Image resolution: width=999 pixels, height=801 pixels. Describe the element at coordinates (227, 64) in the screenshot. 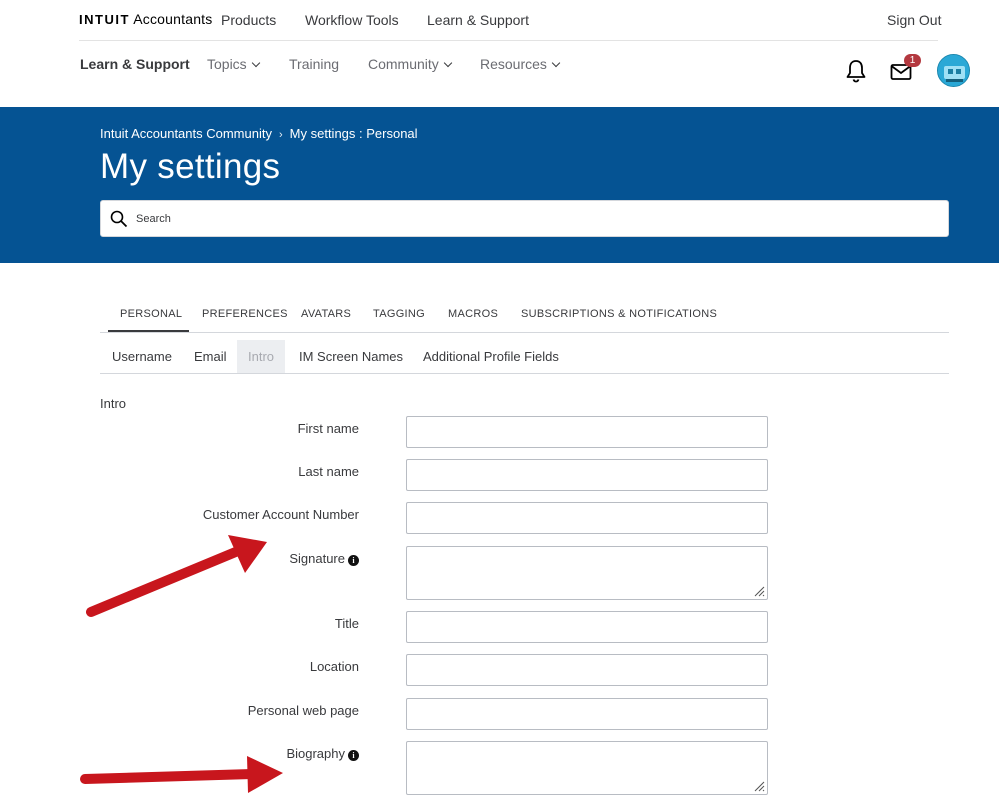

I see `topics-label: Topics` at that location.